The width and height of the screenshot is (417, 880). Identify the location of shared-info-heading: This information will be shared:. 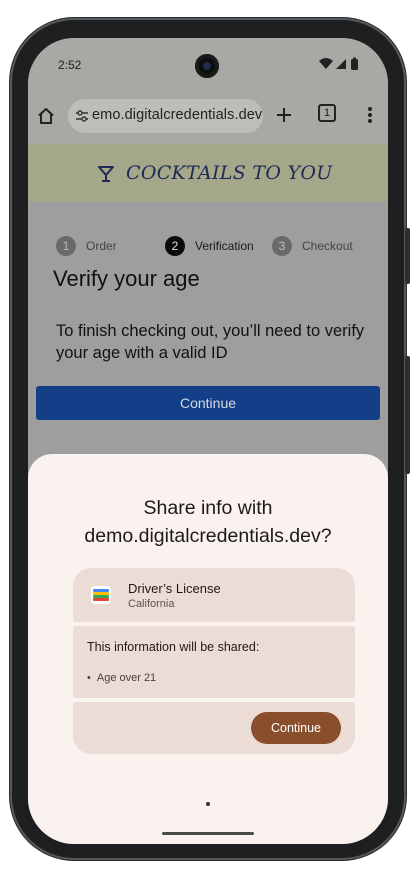
(173, 647).